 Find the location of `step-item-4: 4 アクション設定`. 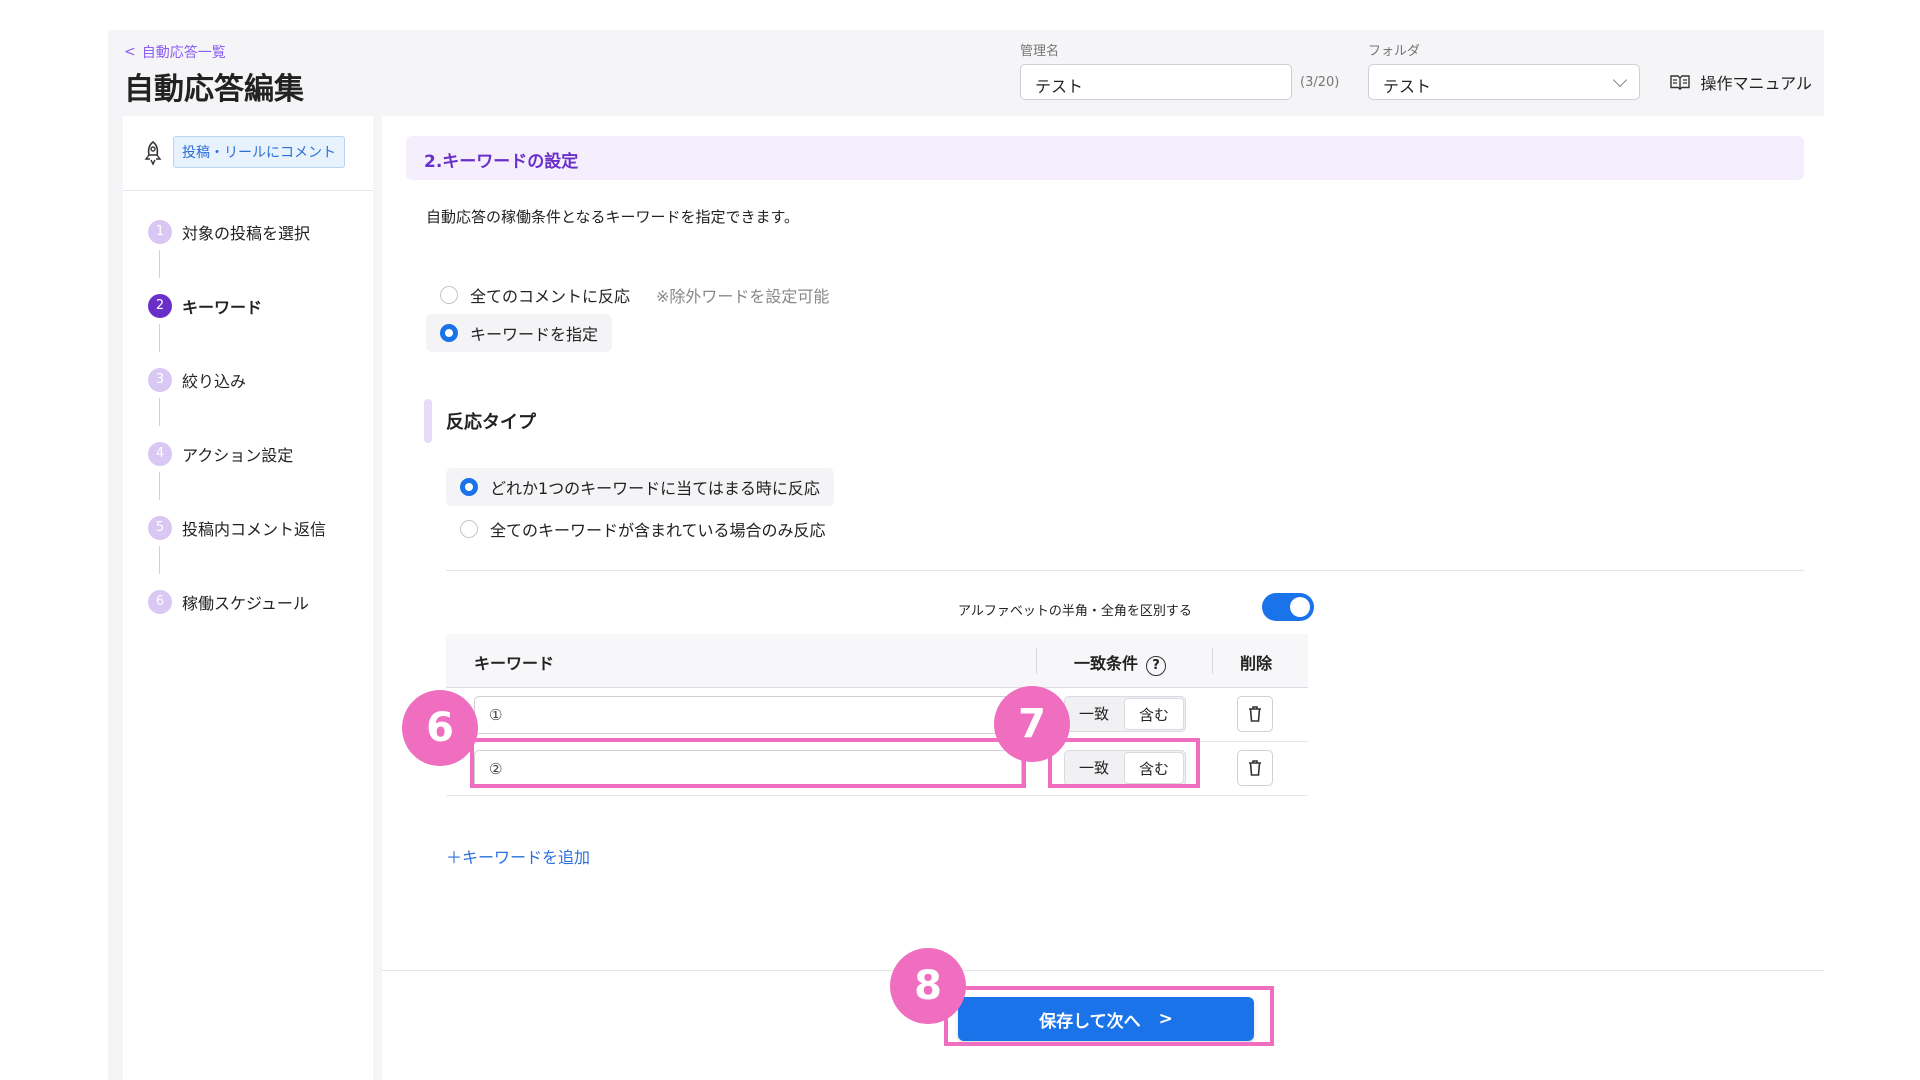

step-item-4: 4 アクション設定 is located at coordinates (220, 454).